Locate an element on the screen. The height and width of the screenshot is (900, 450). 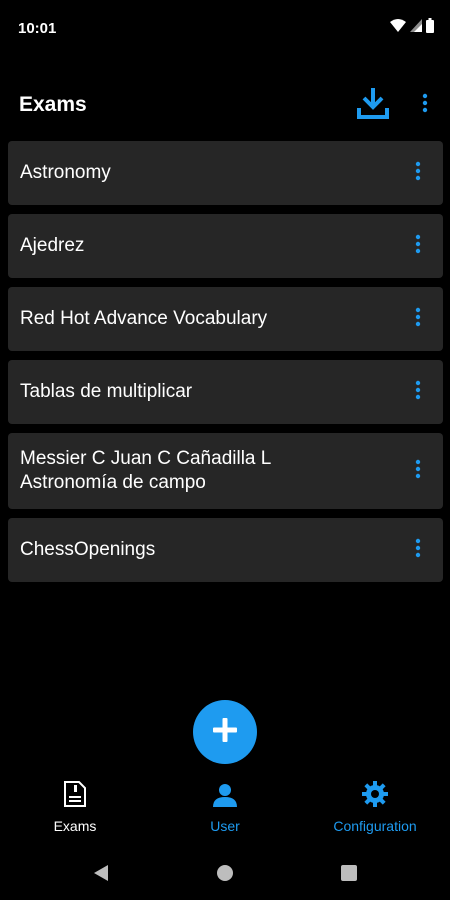
status-icons is located at coordinates (412, 28).